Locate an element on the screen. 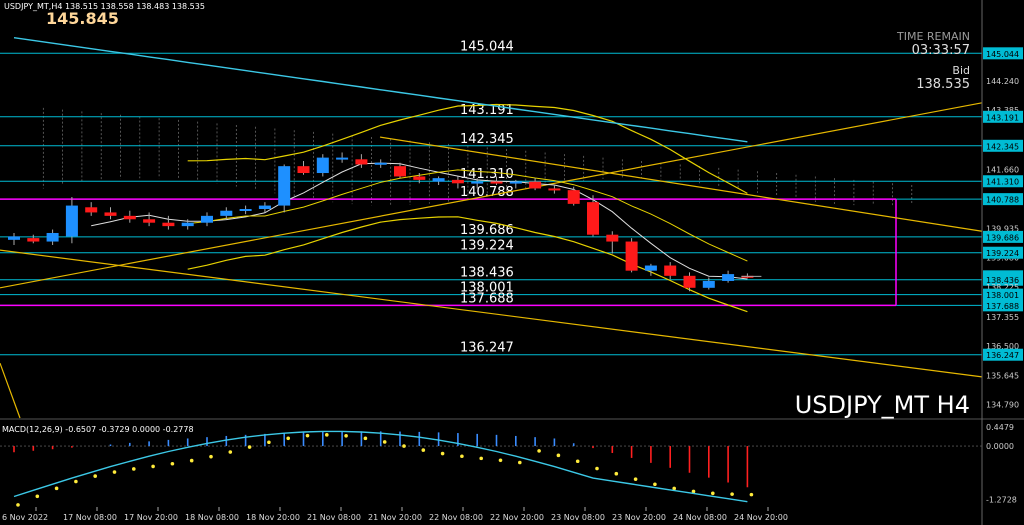 The height and width of the screenshot is (525, 1024). level-label: 145.044 is located at coordinates (487, 46).